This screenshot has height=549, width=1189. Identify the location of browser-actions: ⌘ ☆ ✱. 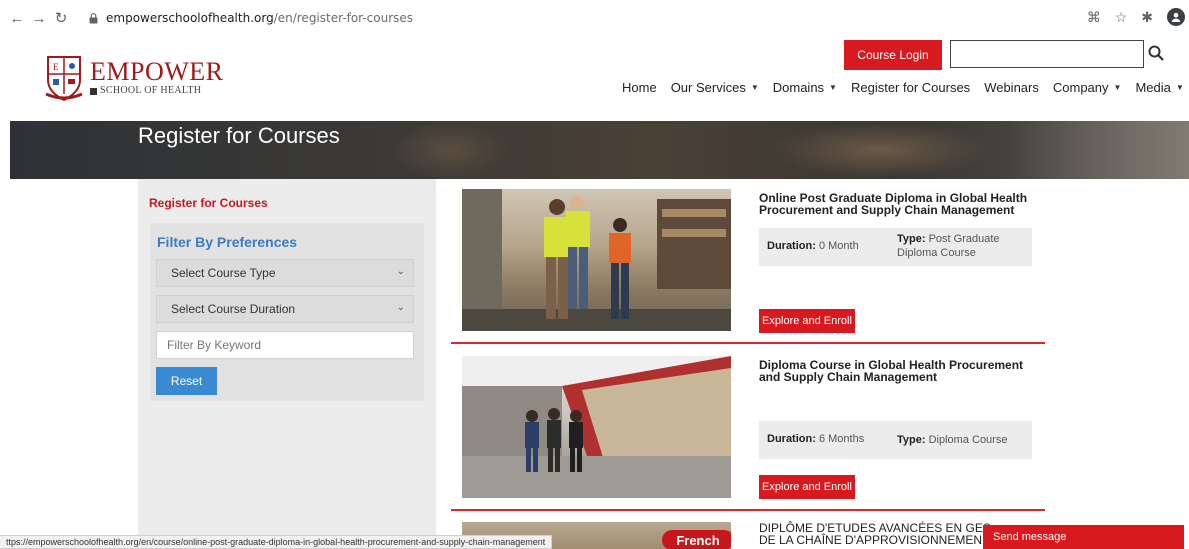
(1136, 17).